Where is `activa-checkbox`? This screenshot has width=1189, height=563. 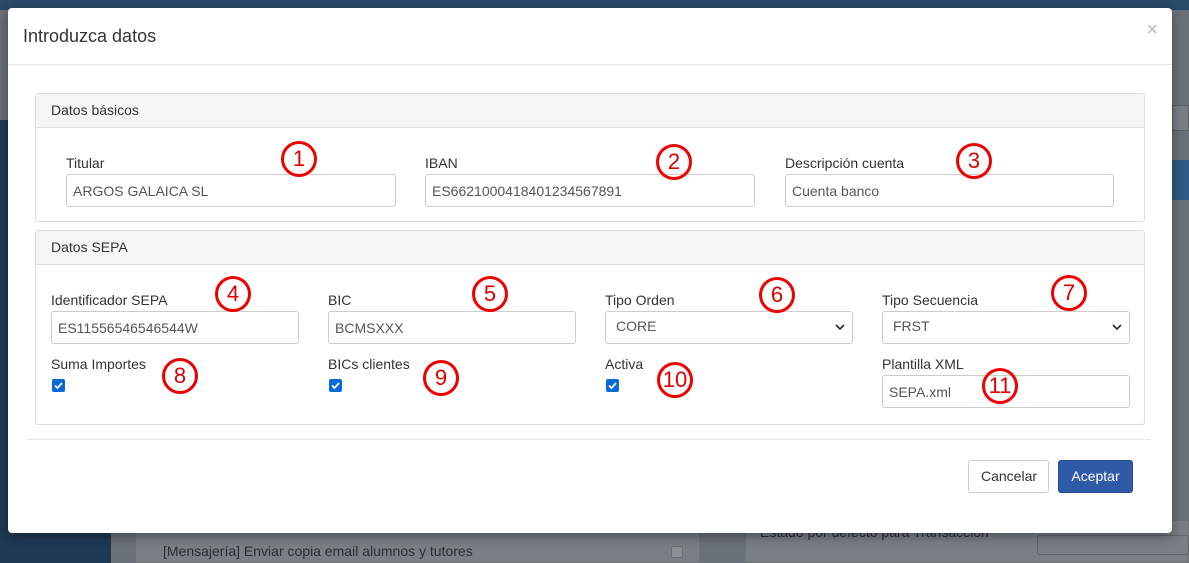
activa-checkbox is located at coordinates (612, 385).